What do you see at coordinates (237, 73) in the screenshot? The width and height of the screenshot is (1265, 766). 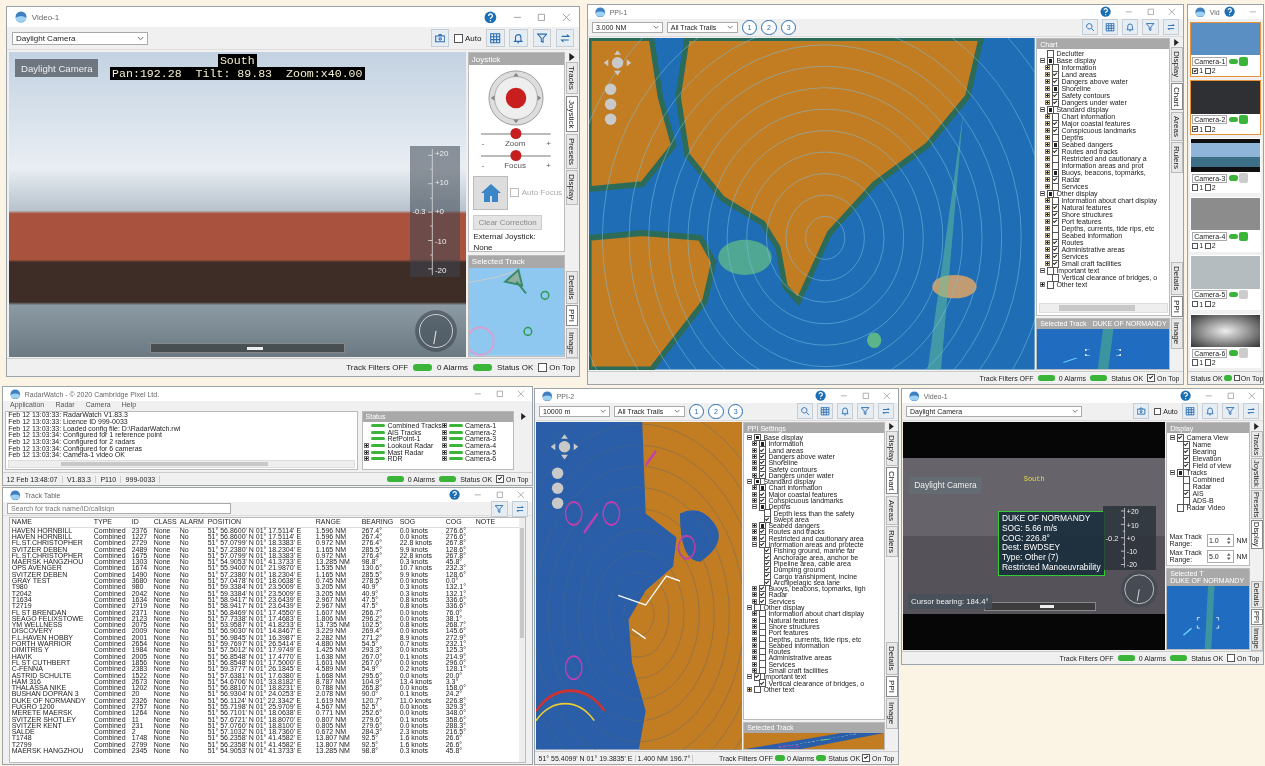 I see `pan-tilt-zoom-readout: Pan:192.28 Tilt: 89.83 Zoom:x40.00` at bounding box center [237, 73].